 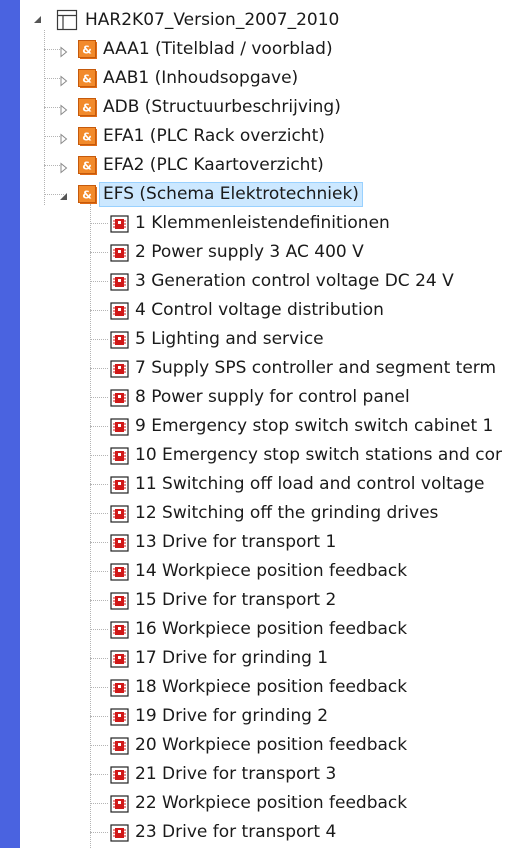 I want to click on tree-page-row: 18 Workpiece position feedback, so click(x=270, y=687).